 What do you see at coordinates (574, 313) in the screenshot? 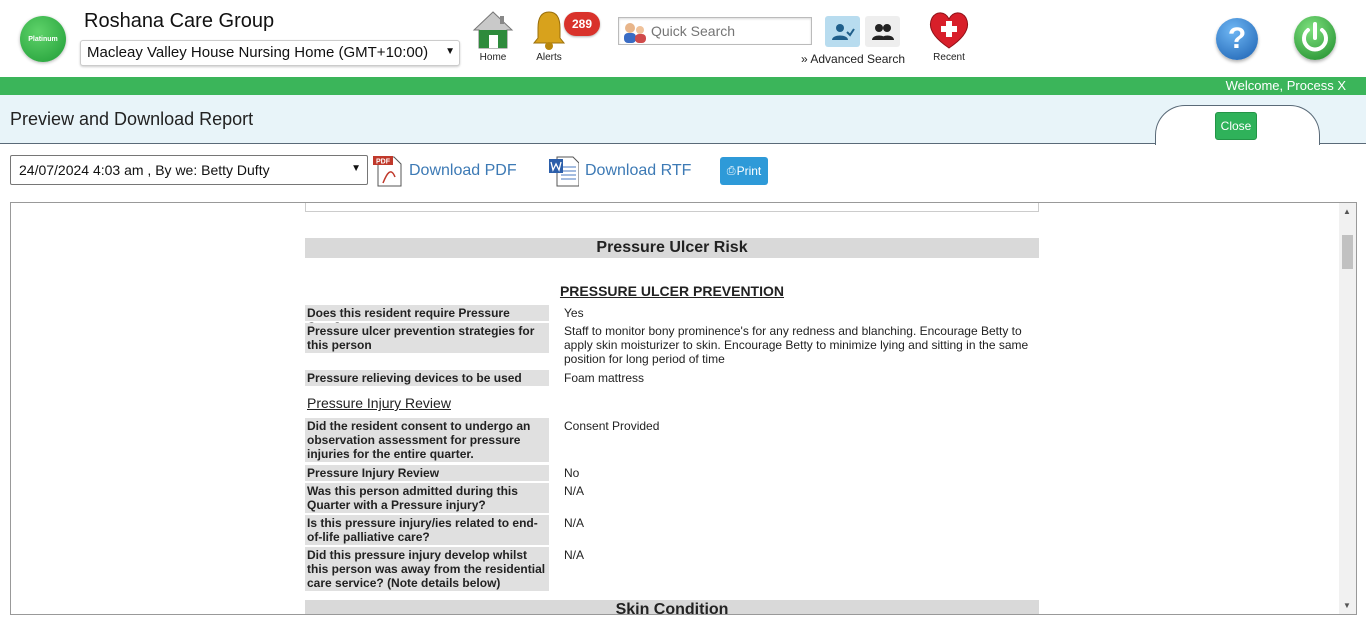
I see `row-answer: Yes` at bounding box center [574, 313].